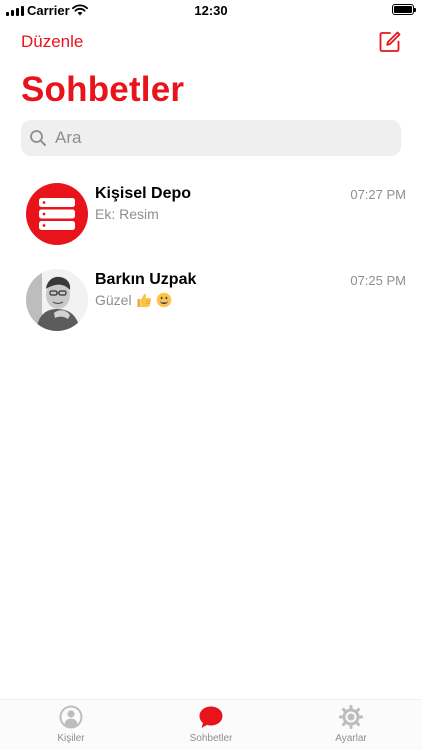  I want to click on tab-label: Ayarlar, so click(351, 738).